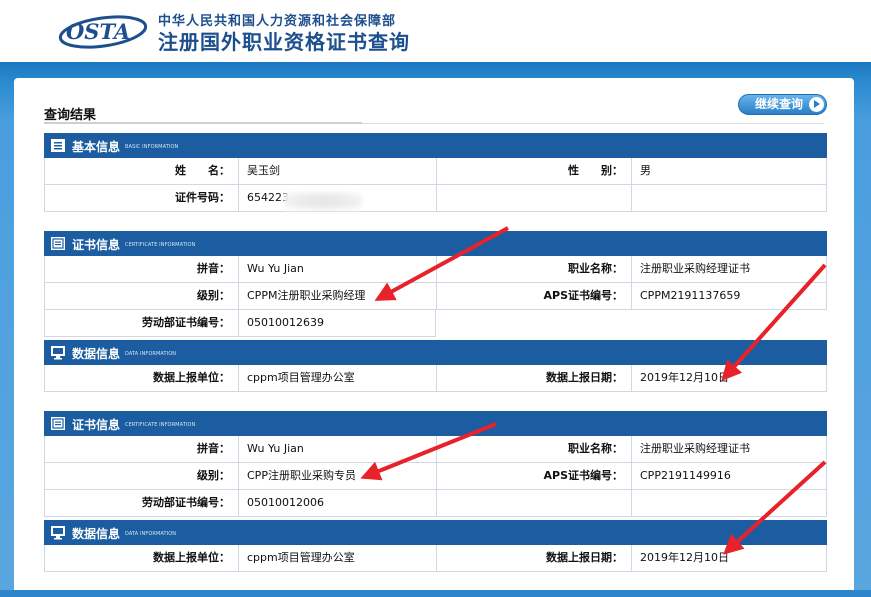 The image size is (871, 597). What do you see at coordinates (323, 201) in the screenshot?
I see `redaction-blur` at bounding box center [323, 201].